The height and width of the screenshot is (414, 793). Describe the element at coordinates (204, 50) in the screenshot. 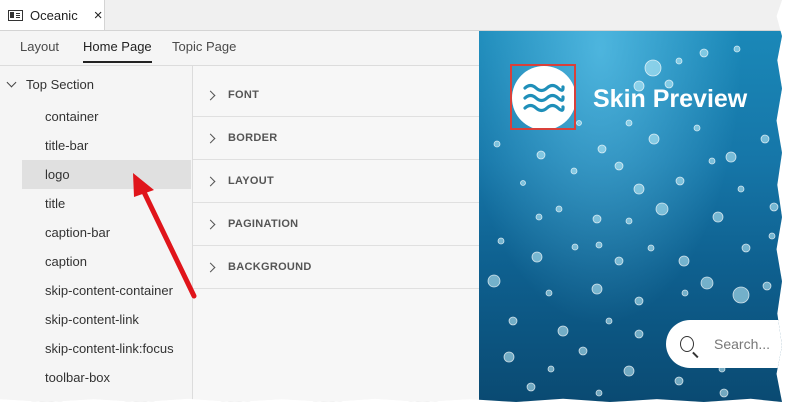

I see `tab-topic-page: Topic Page` at that location.